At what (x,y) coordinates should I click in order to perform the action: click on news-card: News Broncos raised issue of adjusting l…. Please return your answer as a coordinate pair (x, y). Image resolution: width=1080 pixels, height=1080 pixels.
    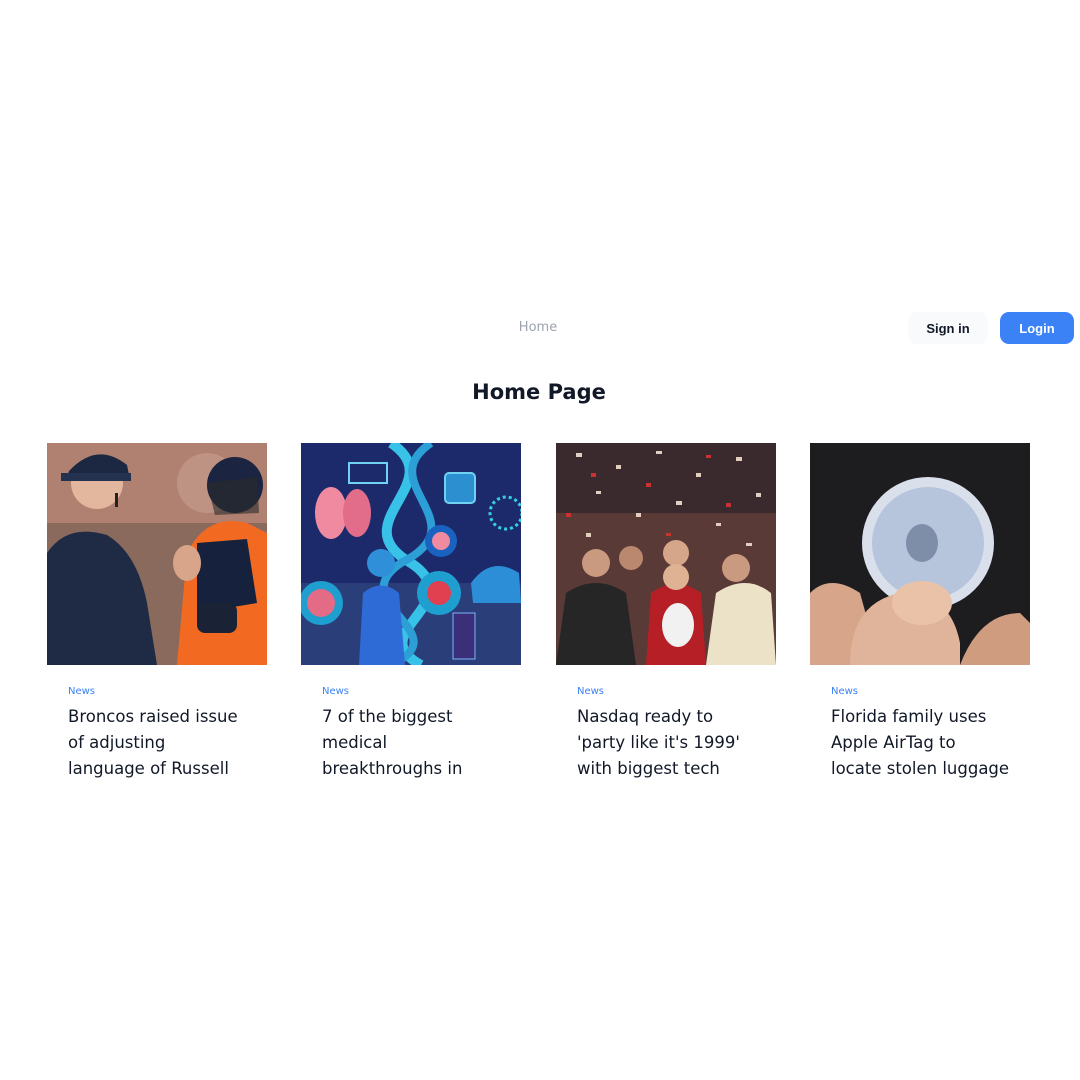
    Looking at the image, I should click on (157, 612).